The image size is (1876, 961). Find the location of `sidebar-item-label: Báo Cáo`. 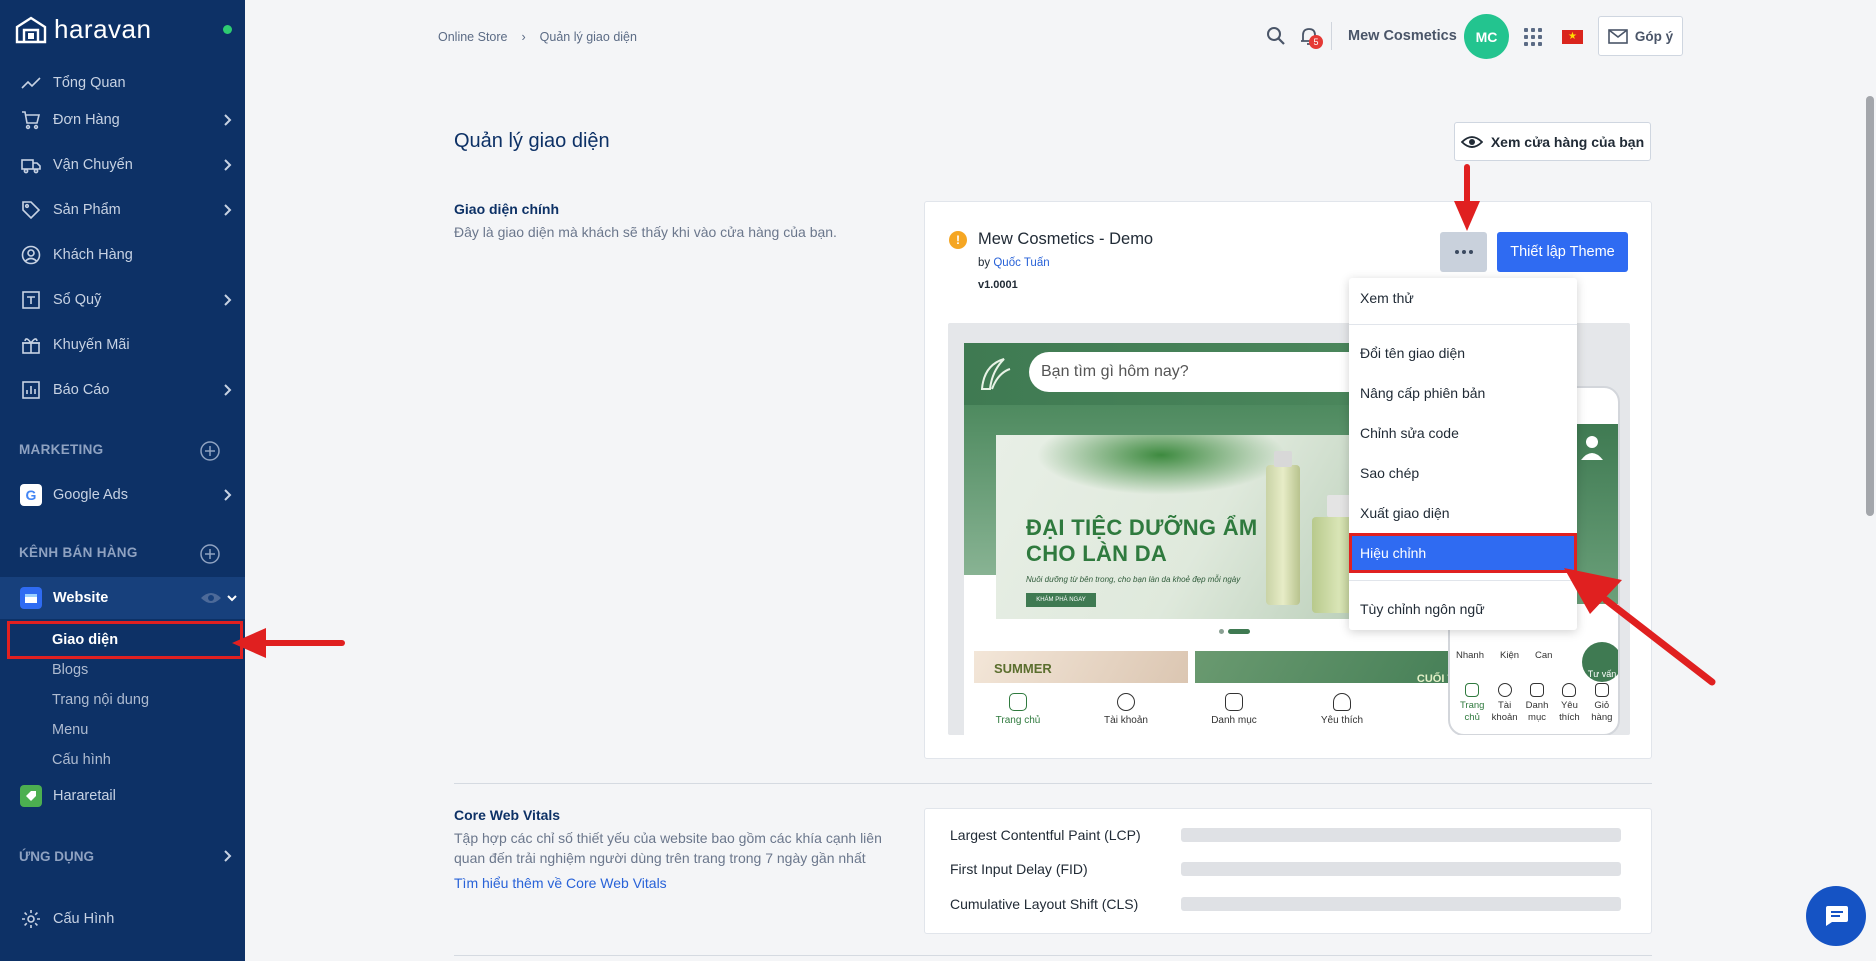

sidebar-item-label: Báo Cáo is located at coordinates (81, 390).